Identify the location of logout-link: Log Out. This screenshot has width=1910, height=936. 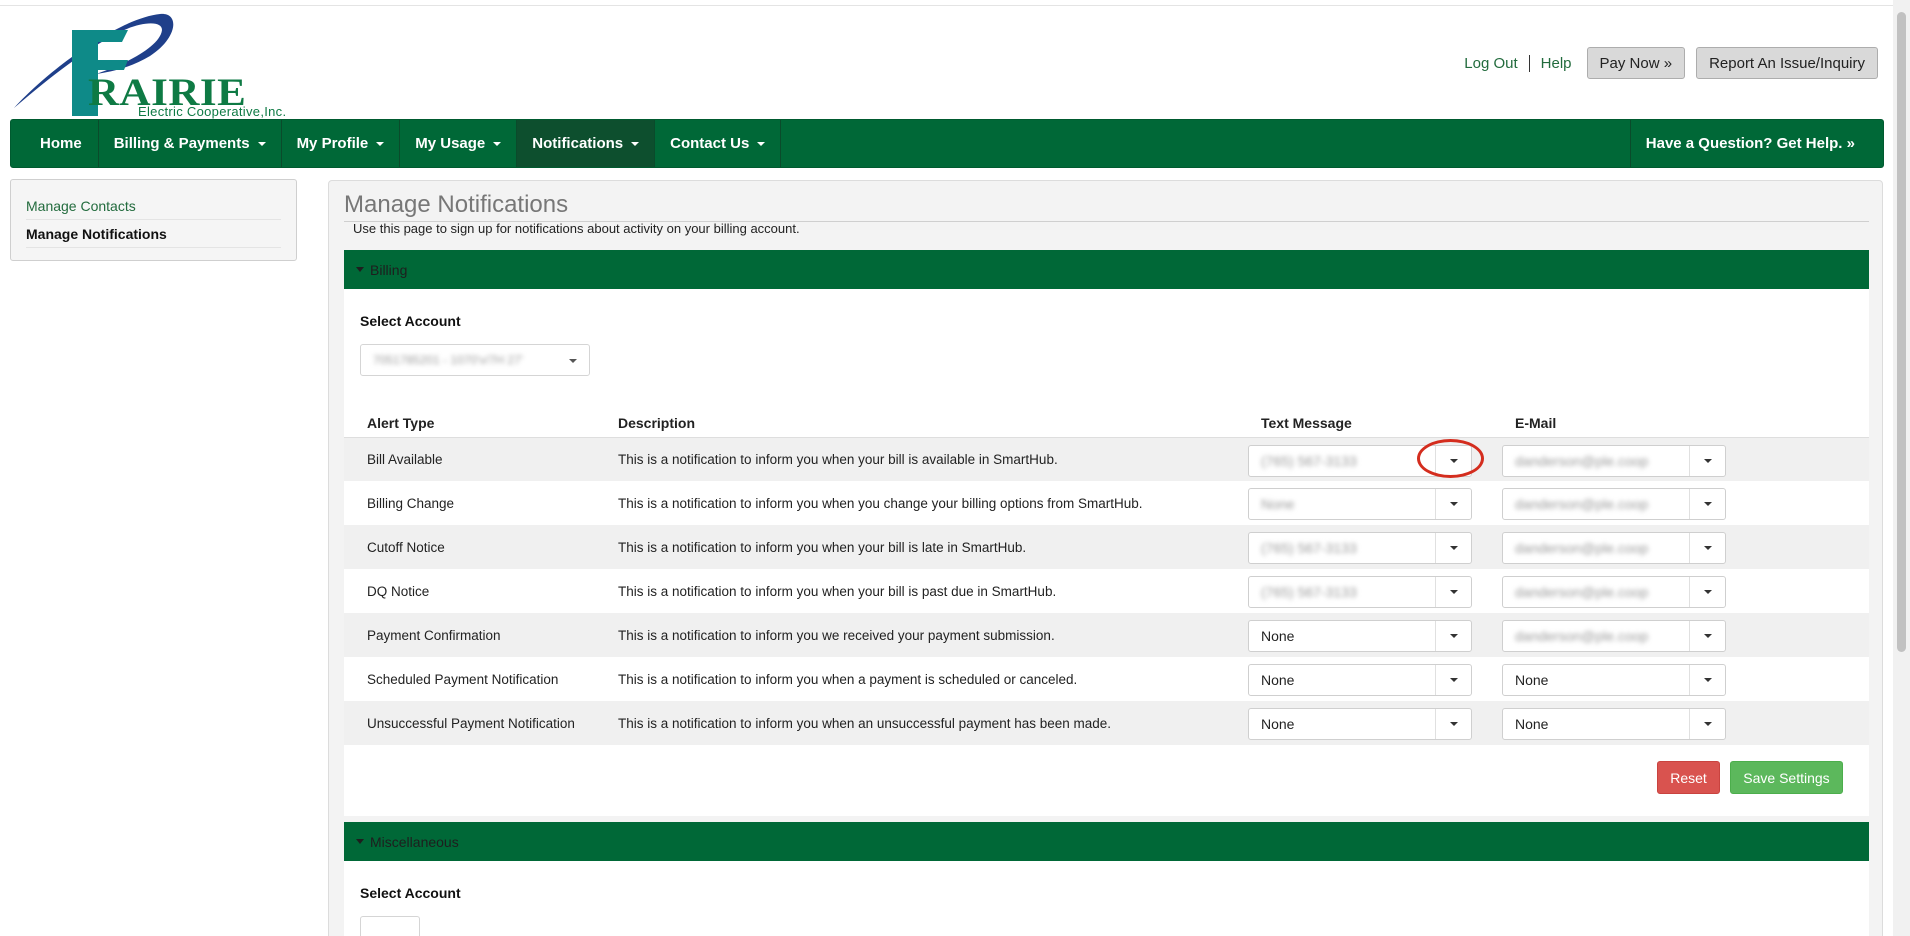
(1490, 63).